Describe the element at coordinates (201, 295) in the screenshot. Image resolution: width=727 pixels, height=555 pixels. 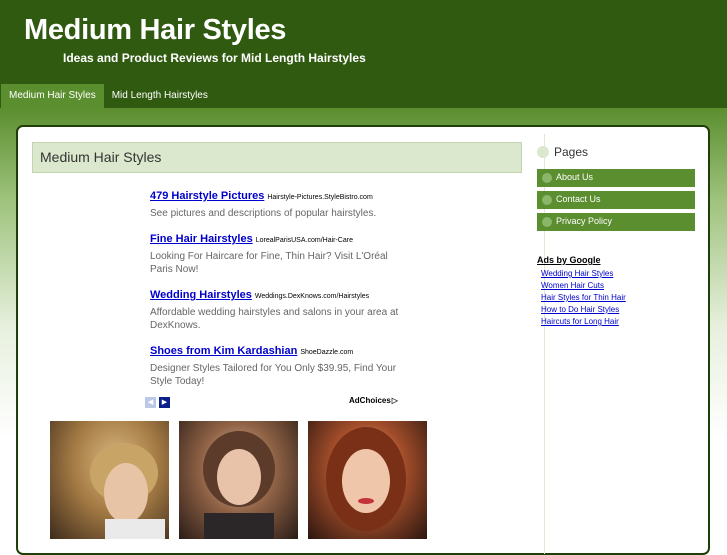
I see `ad-title-link: Wedding Hairstyles` at that location.